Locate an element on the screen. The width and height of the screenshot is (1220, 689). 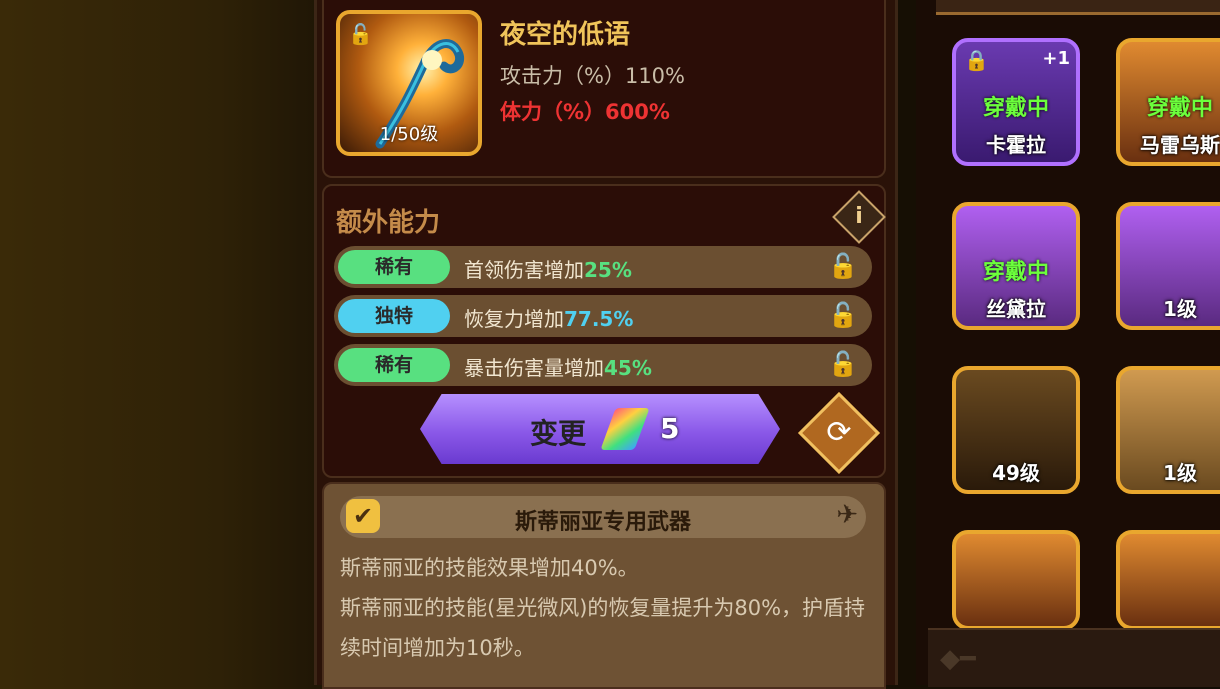
ability-text: 暴击伤害量增加45% is located at coordinates (558, 366).